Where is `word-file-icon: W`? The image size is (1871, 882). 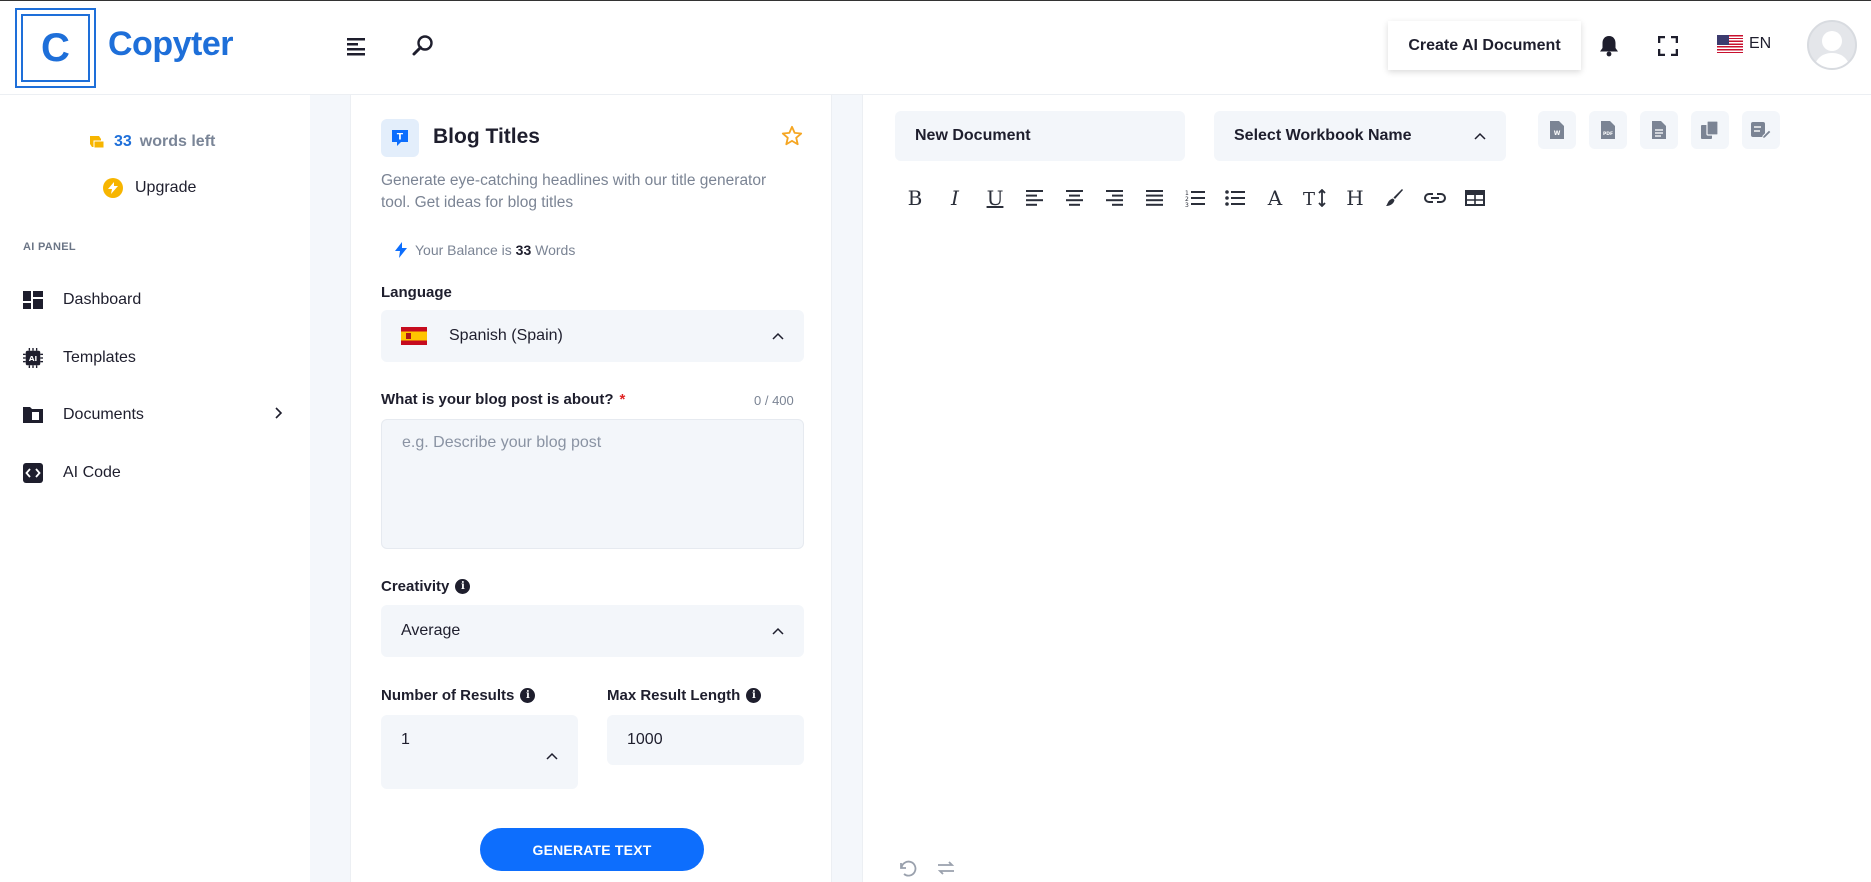
word-file-icon: W is located at coordinates (1557, 130).